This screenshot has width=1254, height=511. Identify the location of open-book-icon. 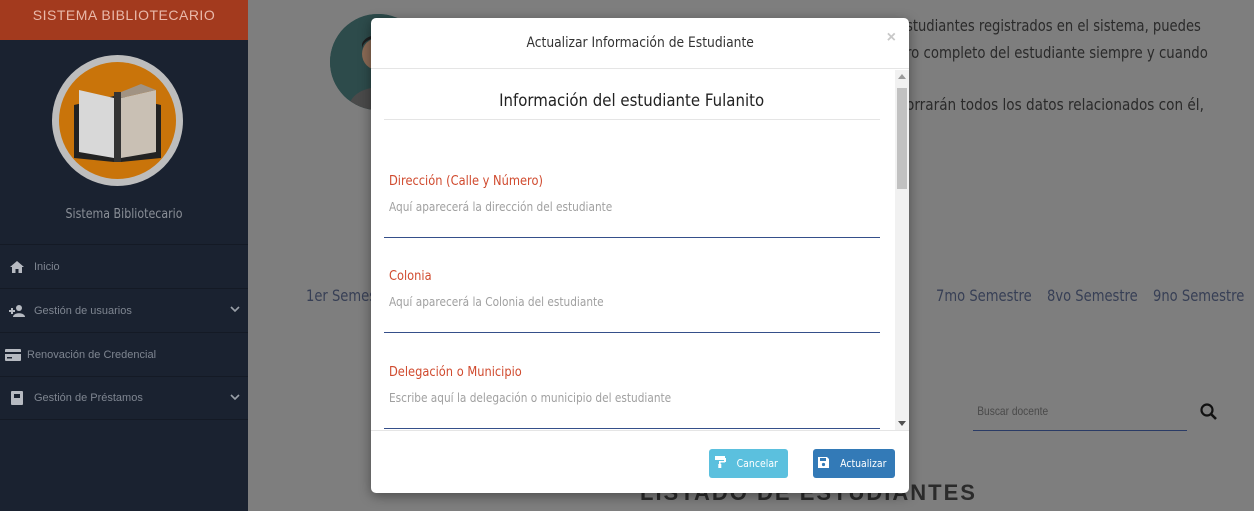
(117, 123).